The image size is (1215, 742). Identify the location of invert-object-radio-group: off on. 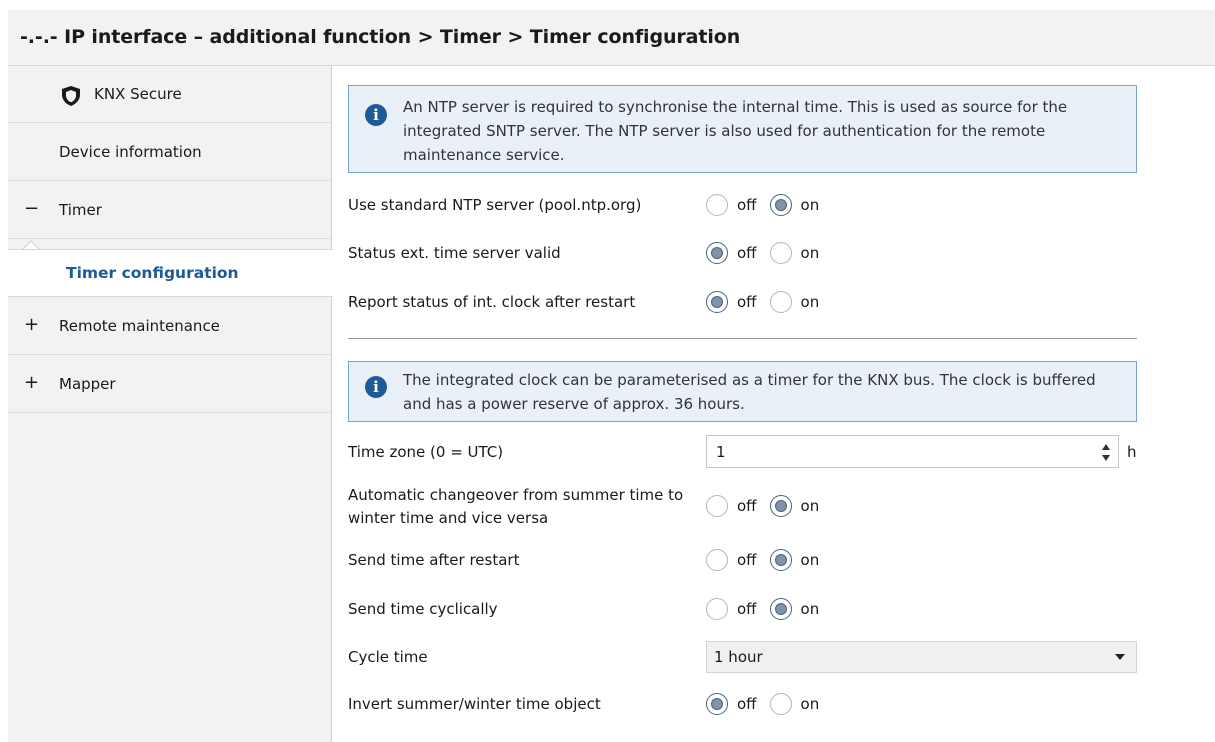
(769, 704).